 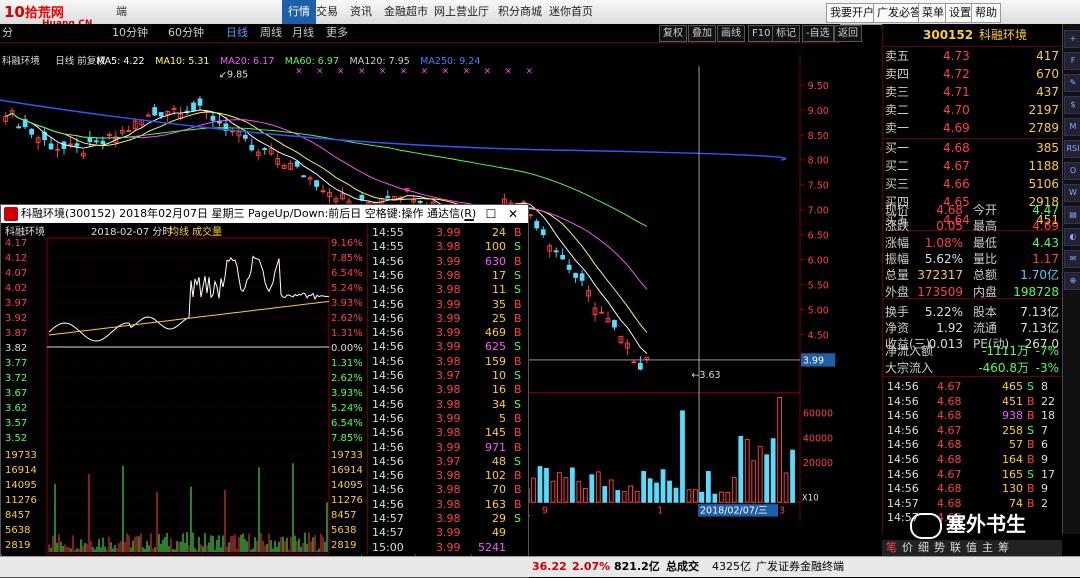 I want to click on tool-strip-icon: ⊕, so click(x=1072, y=281).